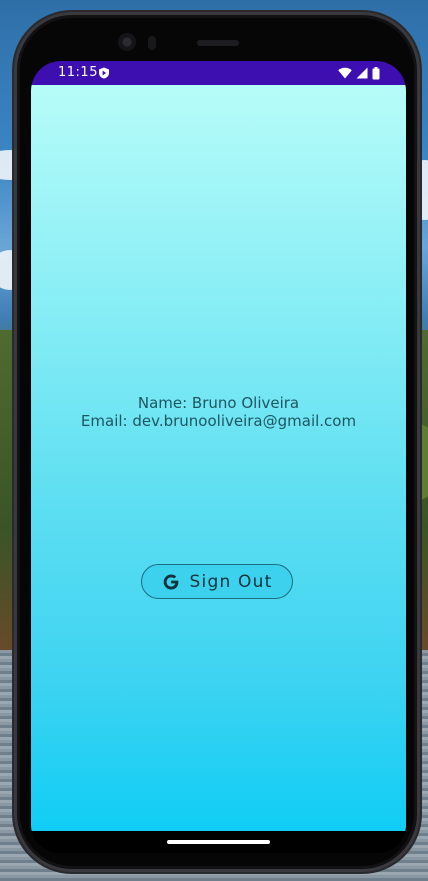 Image resolution: width=428 pixels, height=881 pixels. Describe the element at coordinates (218, 73) in the screenshot. I see `status-bar: 11:15` at that location.